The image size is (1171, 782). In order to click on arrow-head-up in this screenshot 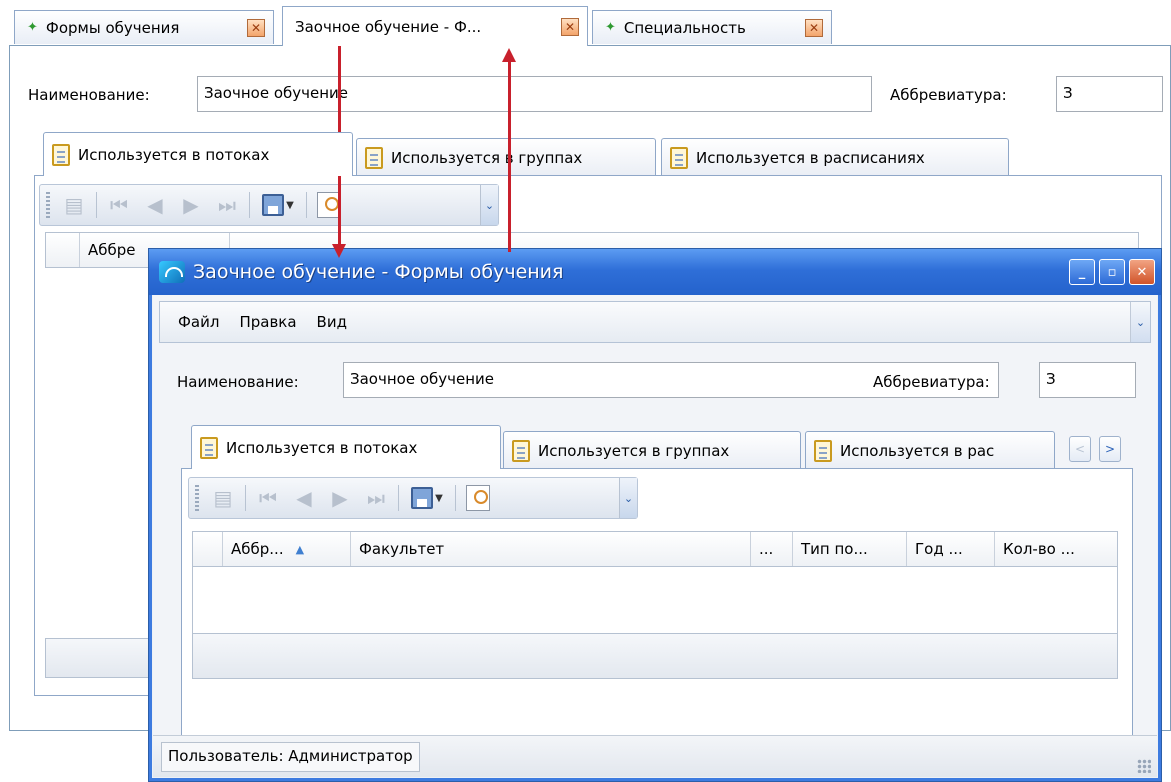, I will do `click(509, 55)`.